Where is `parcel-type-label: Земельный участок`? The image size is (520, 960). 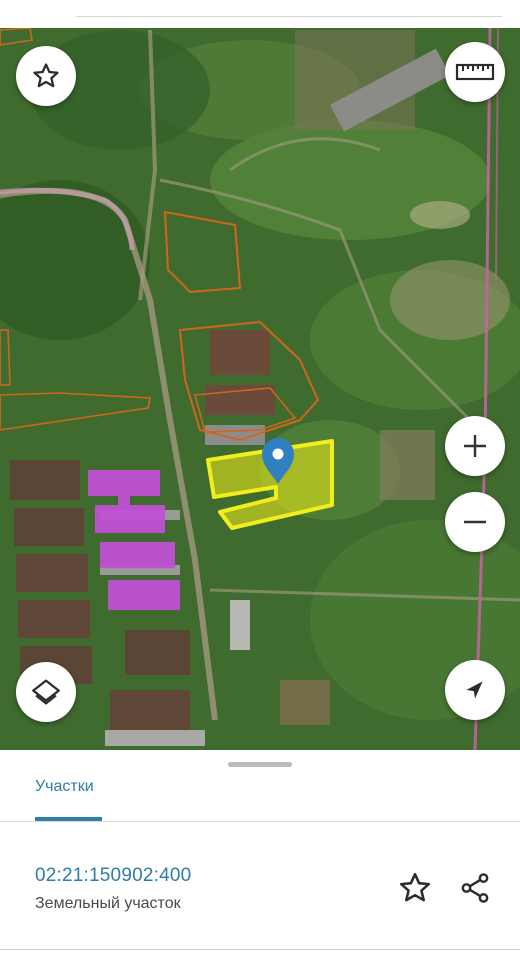 parcel-type-label: Земельный участок is located at coordinates (108, 903).